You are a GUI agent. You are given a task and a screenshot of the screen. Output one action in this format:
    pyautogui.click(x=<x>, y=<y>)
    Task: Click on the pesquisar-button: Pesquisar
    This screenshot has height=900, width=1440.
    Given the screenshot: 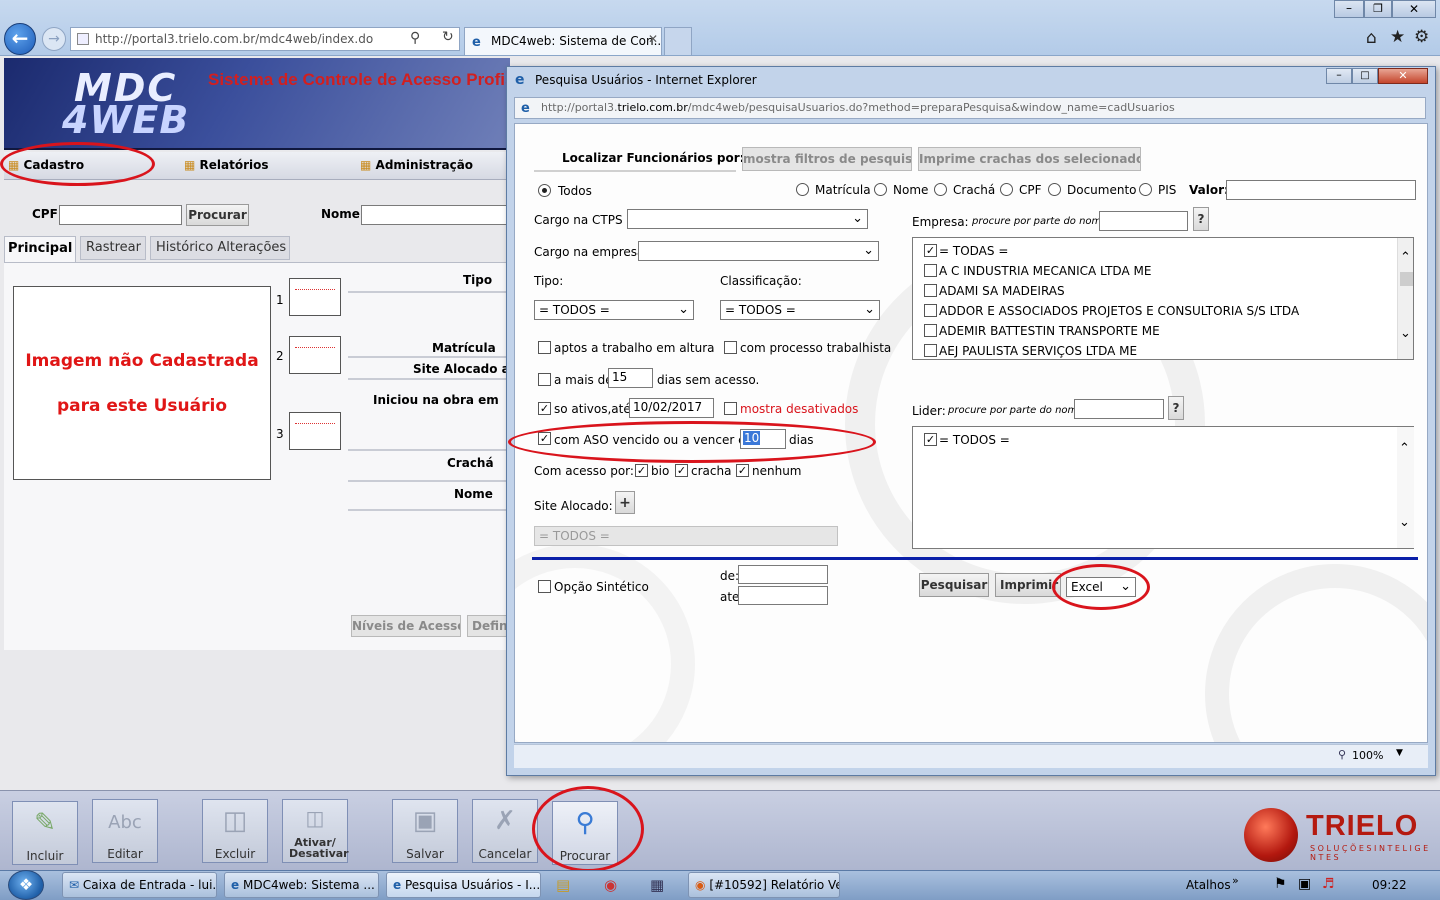 What is the action you would take?
    pyautogui.click(x=954, y=585)
    